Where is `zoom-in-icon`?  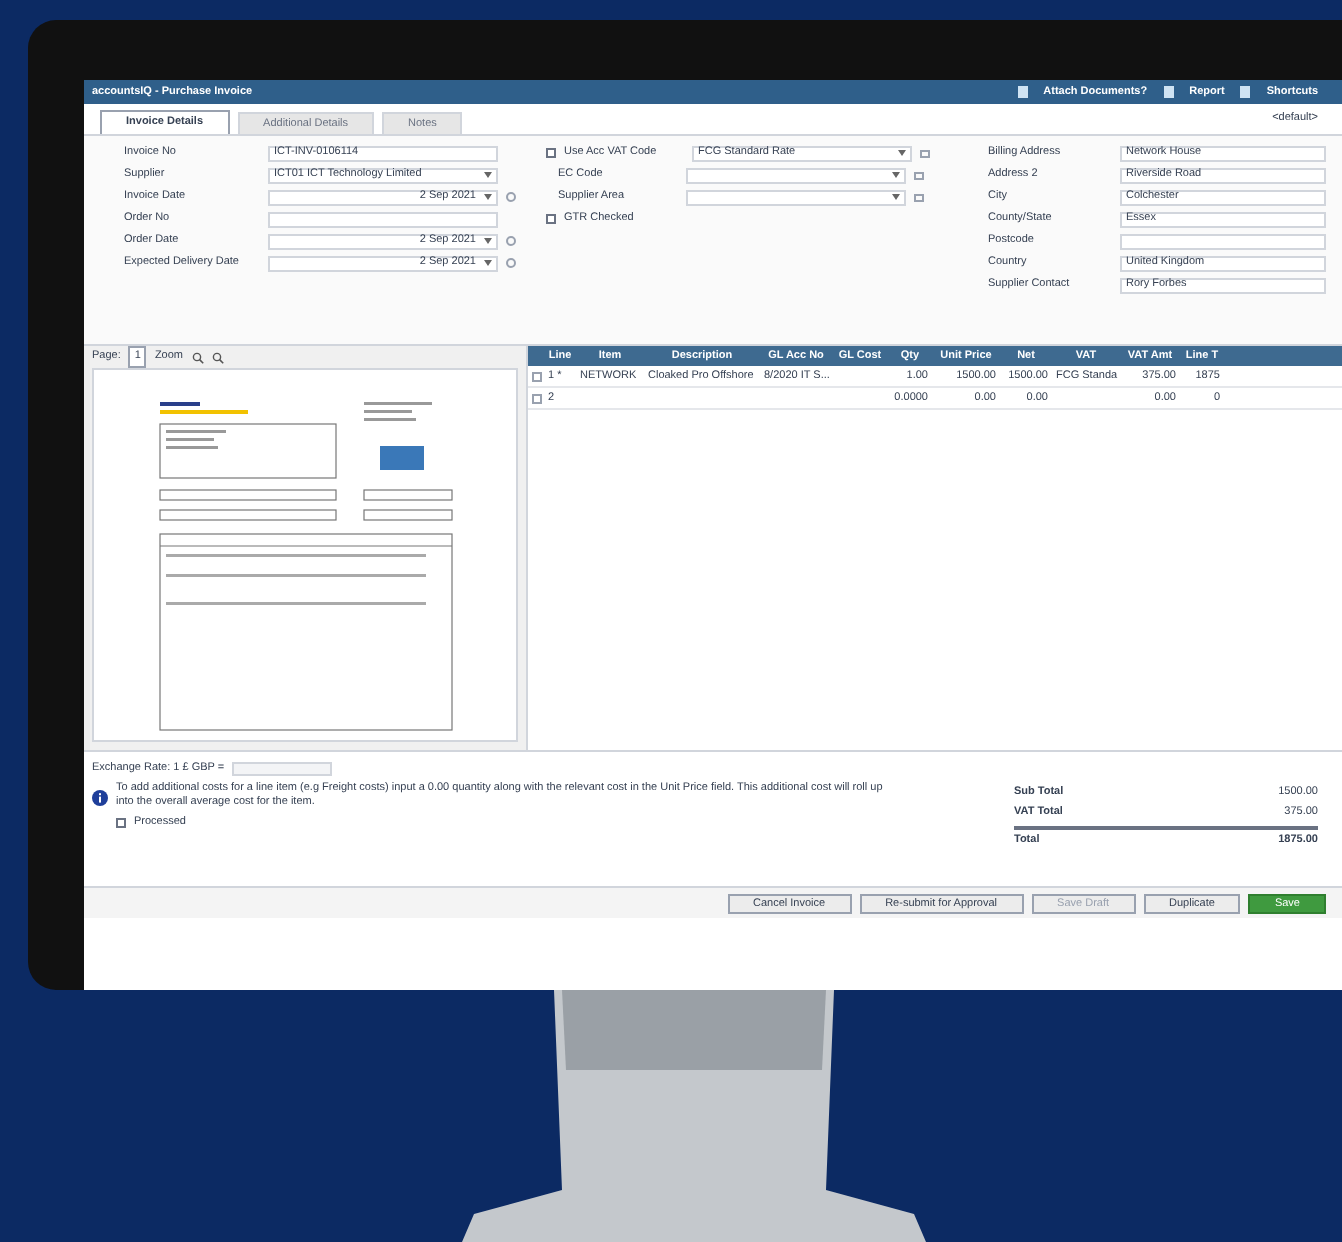
zoom-in-icon is located at coordinates (197, 357).